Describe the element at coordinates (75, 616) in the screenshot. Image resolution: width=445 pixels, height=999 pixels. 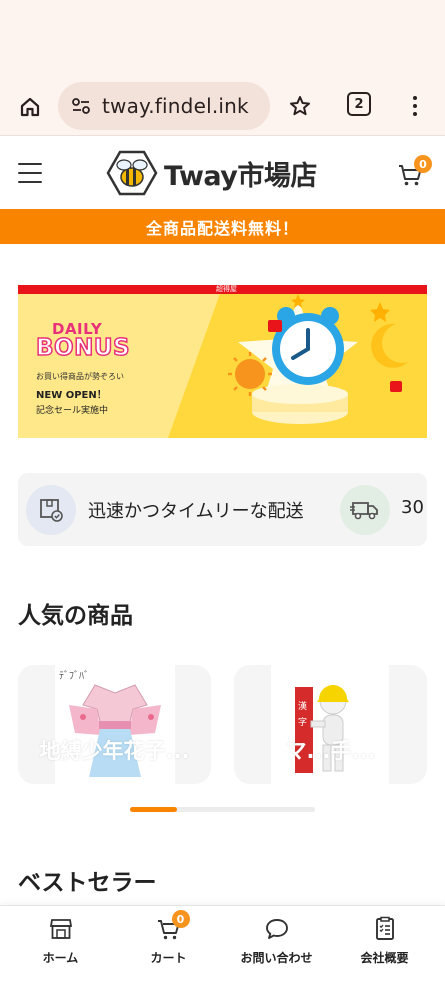
I see `popular-section-title: 人気の商品` at that location.